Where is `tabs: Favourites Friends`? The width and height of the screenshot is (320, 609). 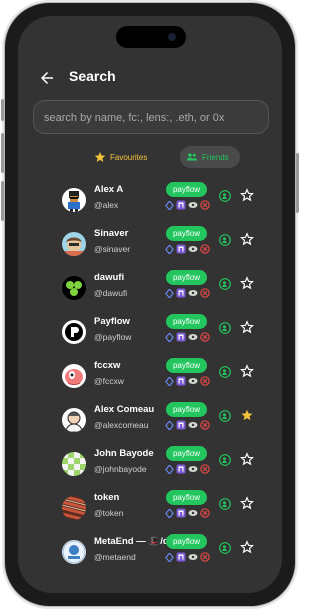
tabs: Favourites Friends is located at coordinates (164, 157).